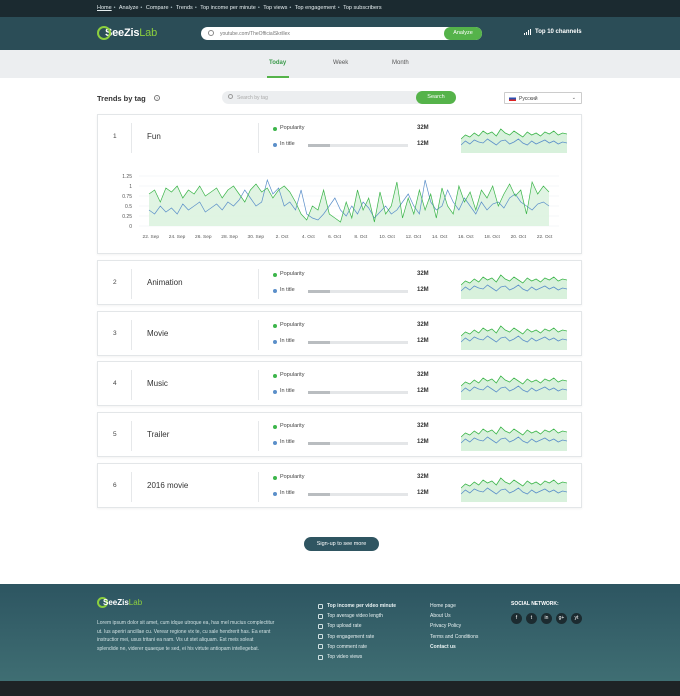 The image size is (680, 696). I want to click on nav-link-top-income: Top income per minute, so click(228, 8).